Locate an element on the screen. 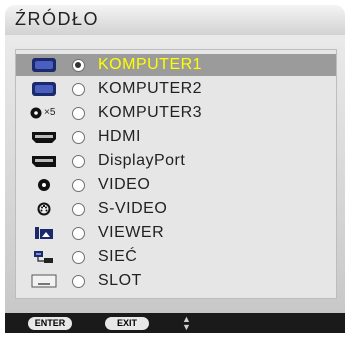  displayport-icon is located at coordinates (44, 161).